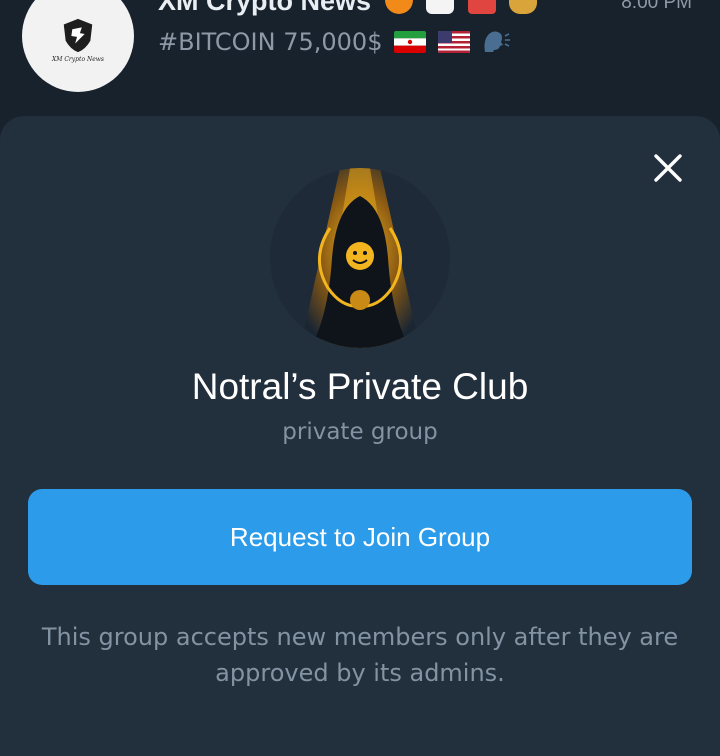 This screenshot has width=720, height=756. Describe the element at coordinates (440, 7) in the screenshot. I see `chart-increasing-emoji-icon` at that location.